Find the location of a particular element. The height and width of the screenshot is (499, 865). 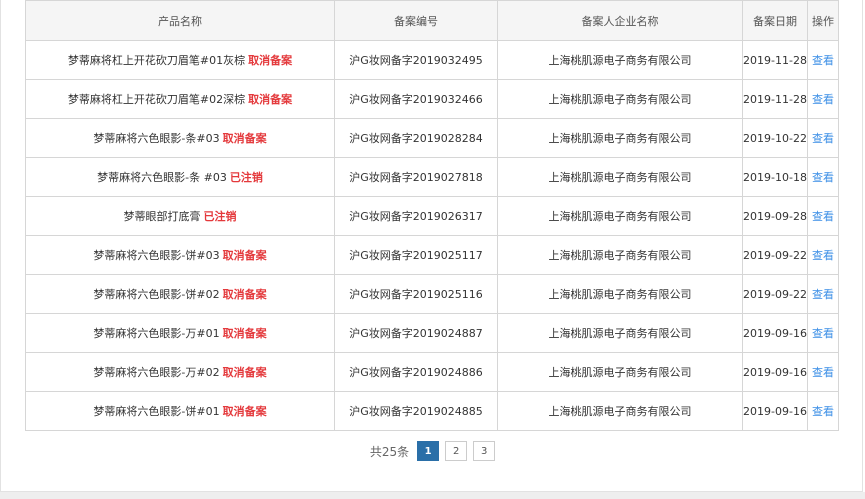

product-name: 梦蒂麻将杠上开花砍刀眉笔#02深棕 is located at coordinates (156, 99).